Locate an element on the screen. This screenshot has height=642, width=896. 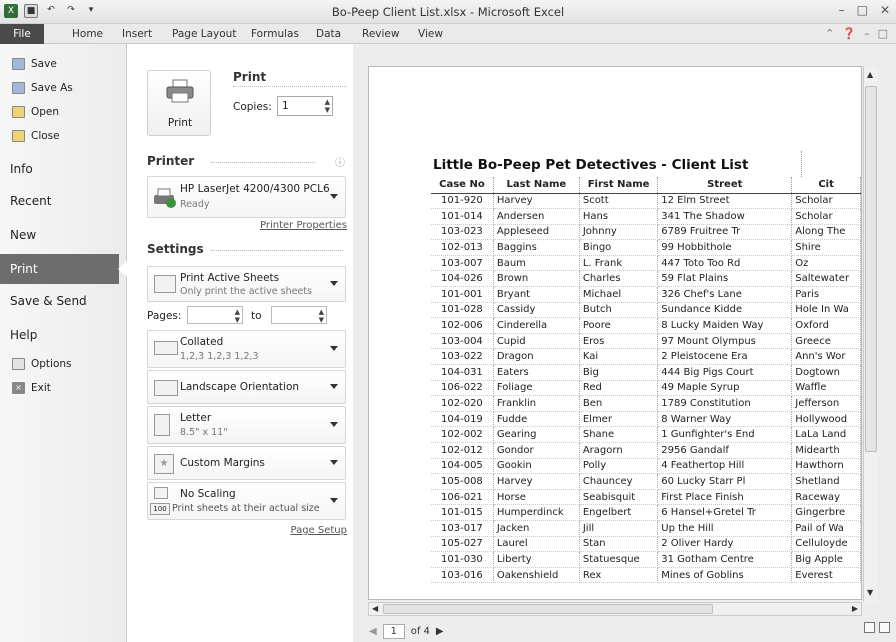
nav-close: Close is located at coordinates (36, 136).